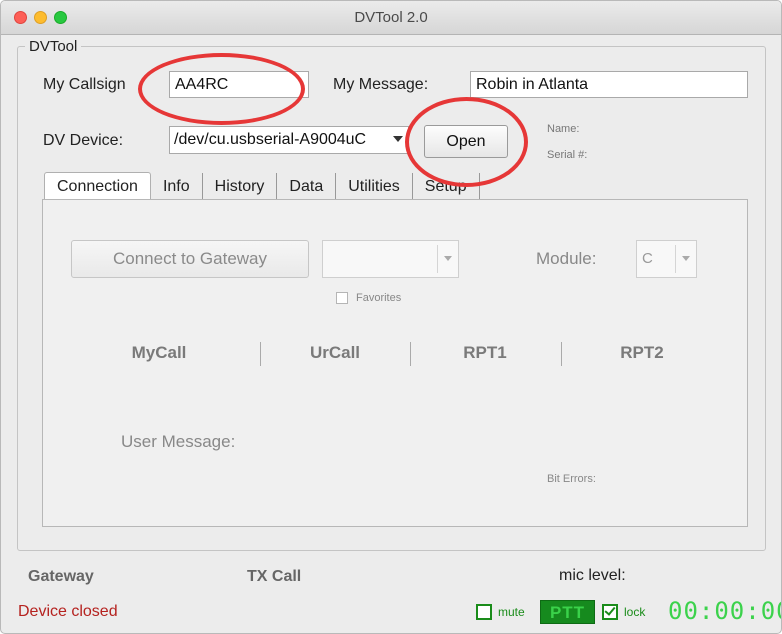 Image resolution: width=782 pixels, height=634 pixels. Describe the element at coordinates (566, 258) in the screenshot. I see `module-label: Module:` at that location.